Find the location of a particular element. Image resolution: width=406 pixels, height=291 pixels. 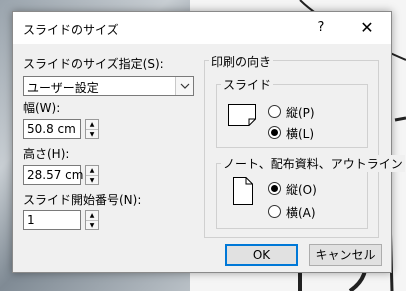

height-label: 高さ(H): is located at coordinates (46, 154).